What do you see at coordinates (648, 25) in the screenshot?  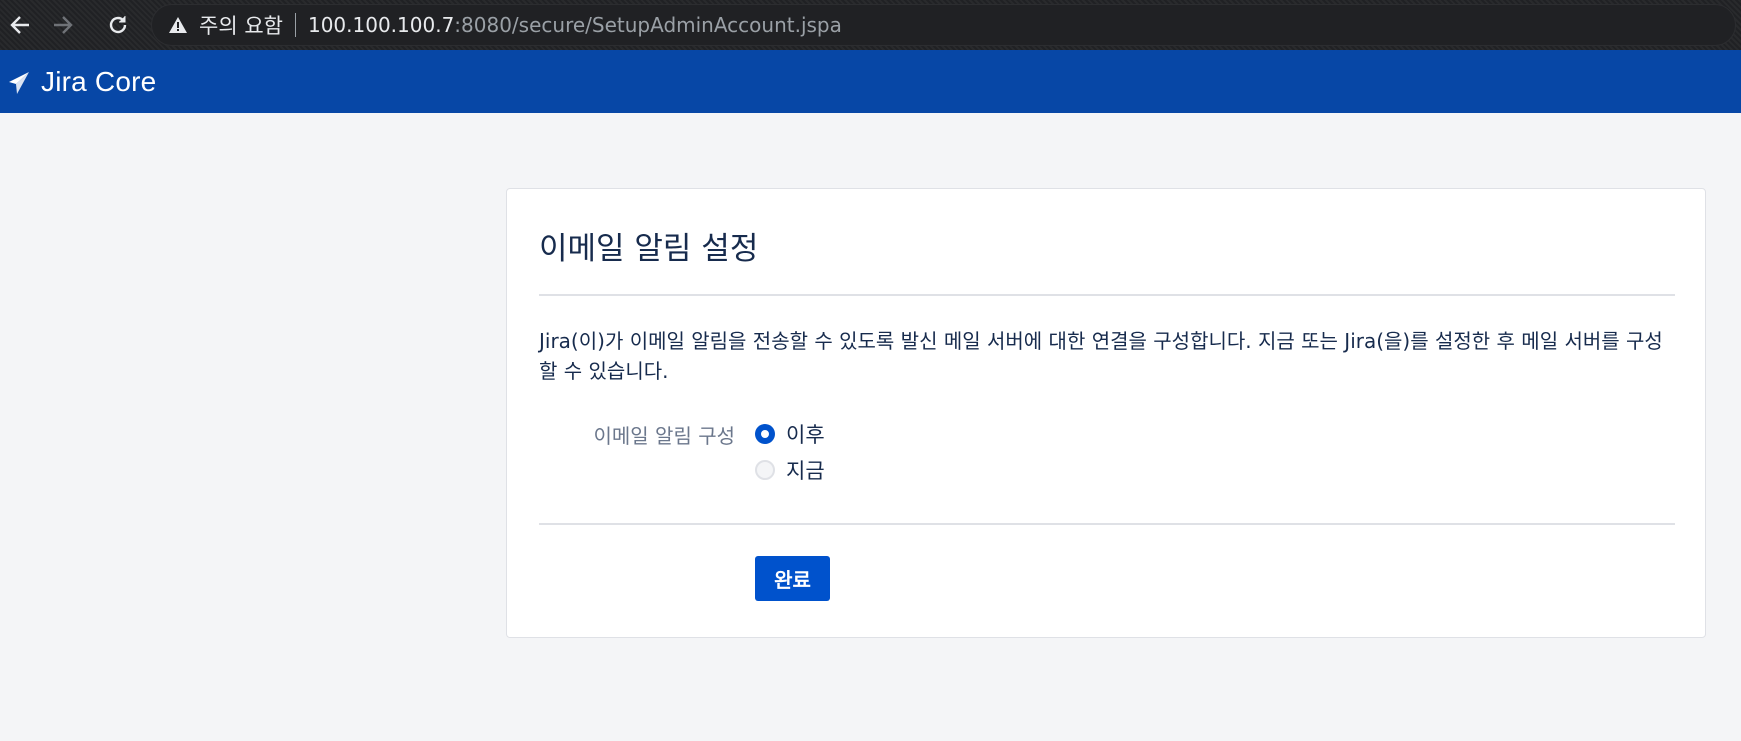 I see `url-path: :8080/secure/SetupAdminAccount.jspa` at bounding box center [648, 25].